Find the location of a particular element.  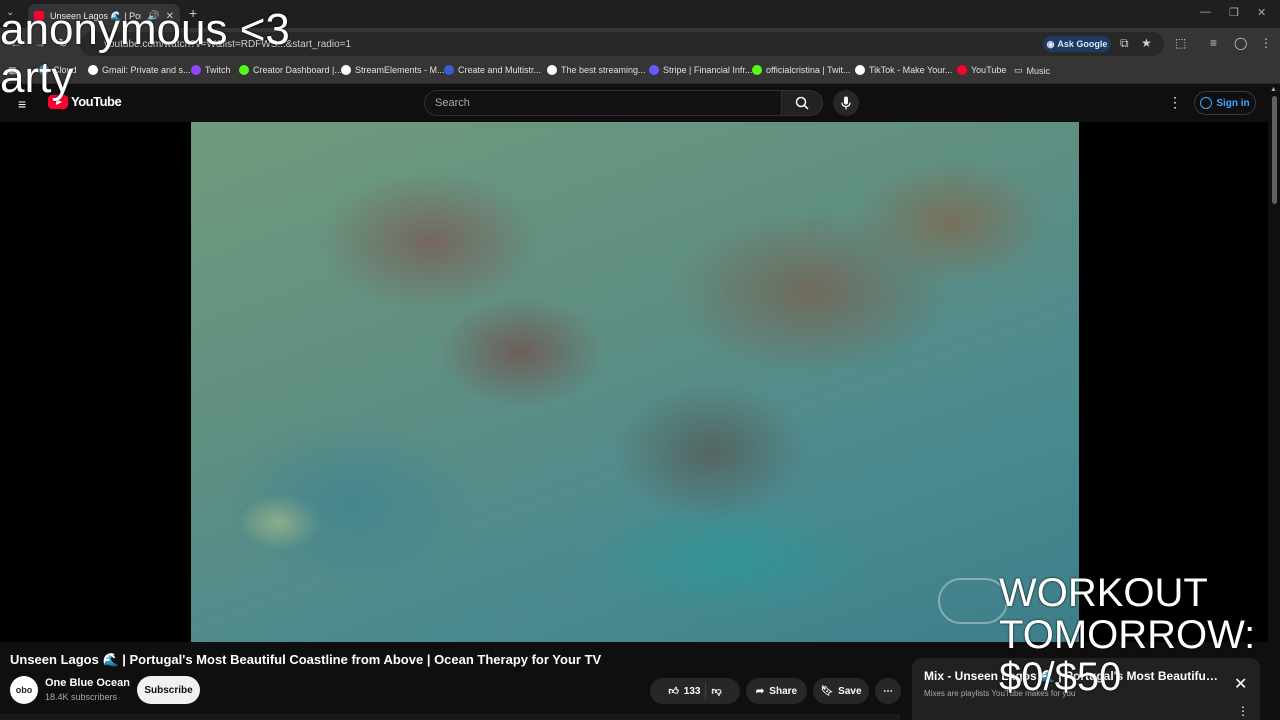

sign-in-button: Sign in is located at coordinates (1225, 103).